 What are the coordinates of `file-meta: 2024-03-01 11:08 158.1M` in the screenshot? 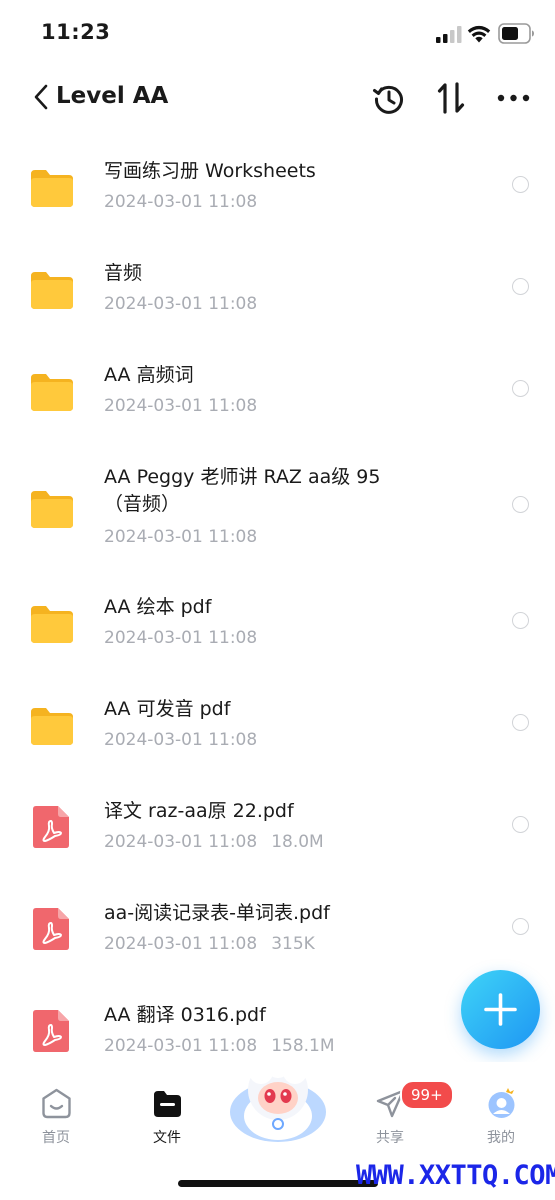 It's located at (219, 1046).